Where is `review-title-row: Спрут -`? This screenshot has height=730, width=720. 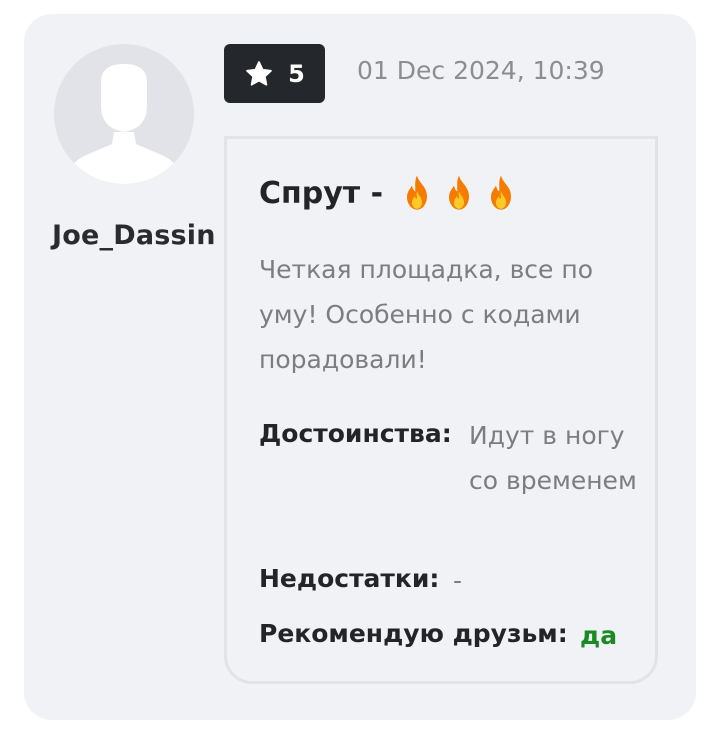
review-title-row: Спрут - is located at coordinates (390, 193).